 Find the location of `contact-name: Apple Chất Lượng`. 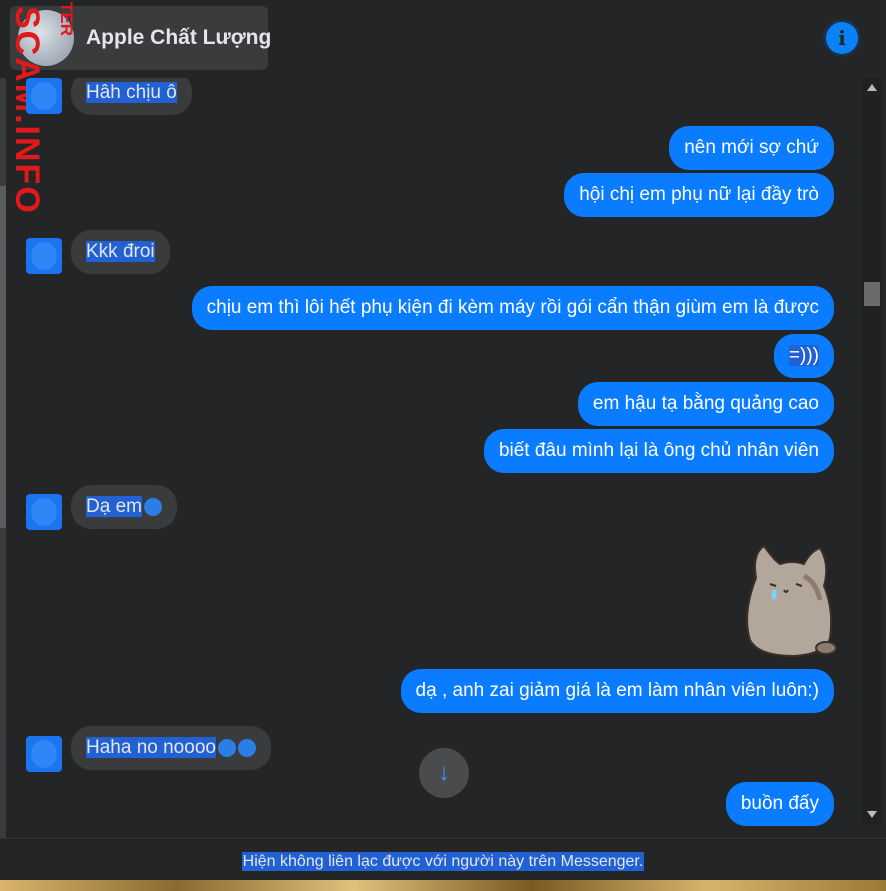

contact-name: Apple Chất Lượng is located at coordinates (178, 38).